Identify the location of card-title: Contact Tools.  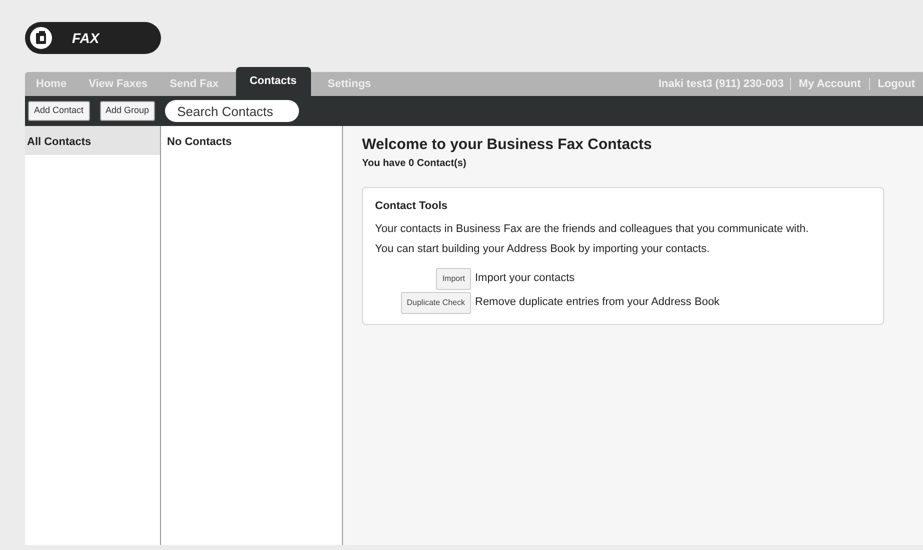
(412, 206).